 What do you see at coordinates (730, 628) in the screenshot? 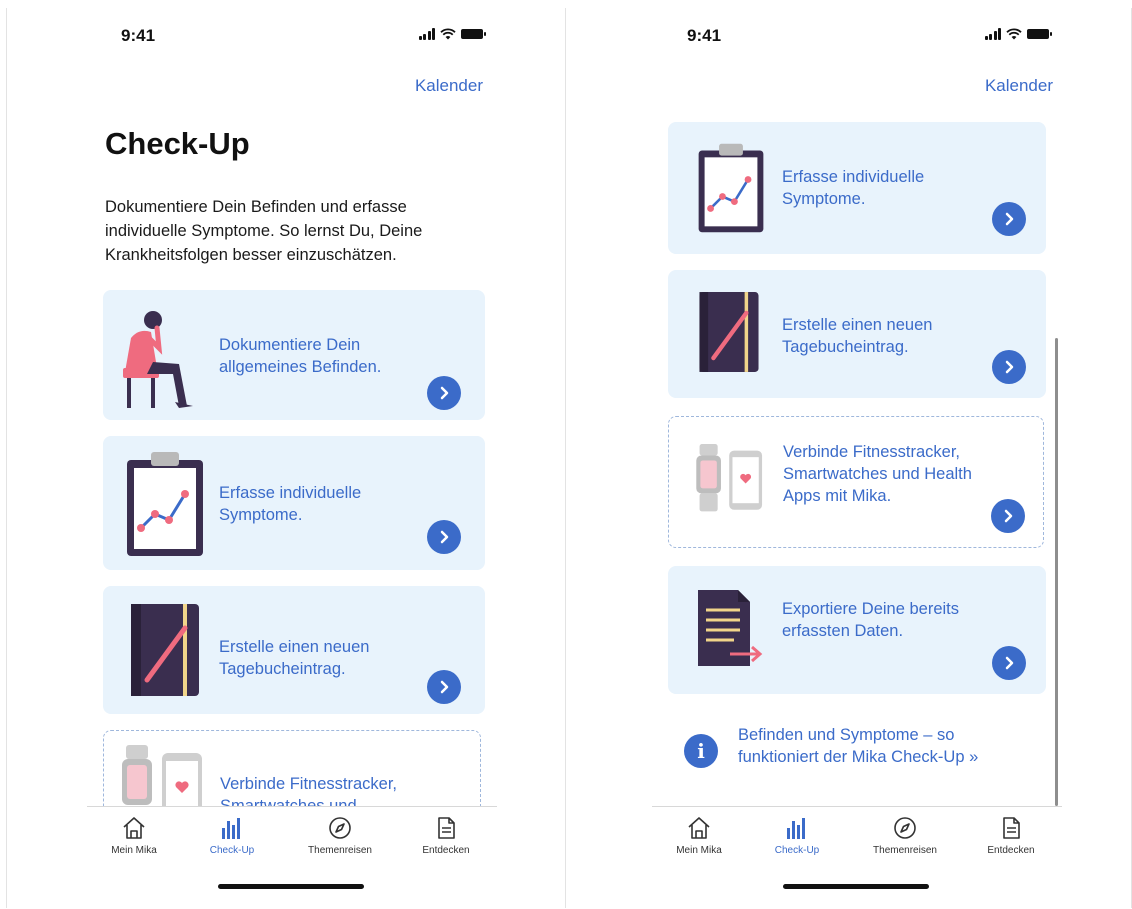
I see `export-document-icon` at bounding box center [730, 628].